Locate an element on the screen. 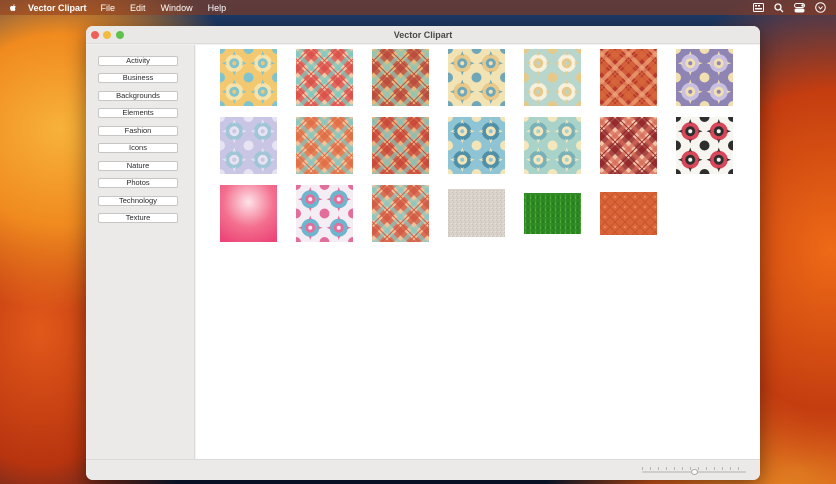 The height and width of the screenshot is (484, 836). zoom-slider is located at coordinates (694, 471).